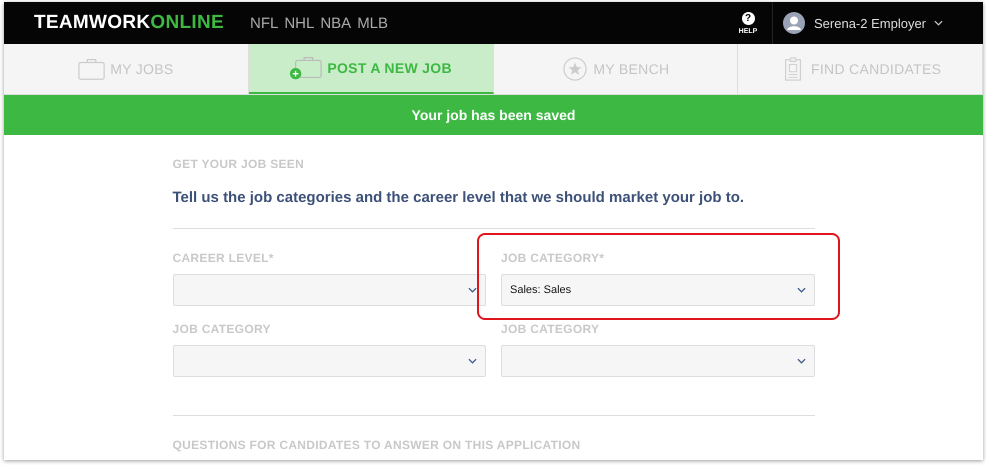 The image size is (987, 465). Describe the element at coordinates (938, 23) in the screenshot. I see `caret-icon` at that location.